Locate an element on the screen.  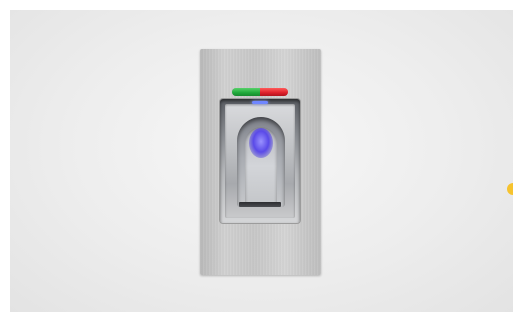
status-led-bar is located at coordinates (260, 92).